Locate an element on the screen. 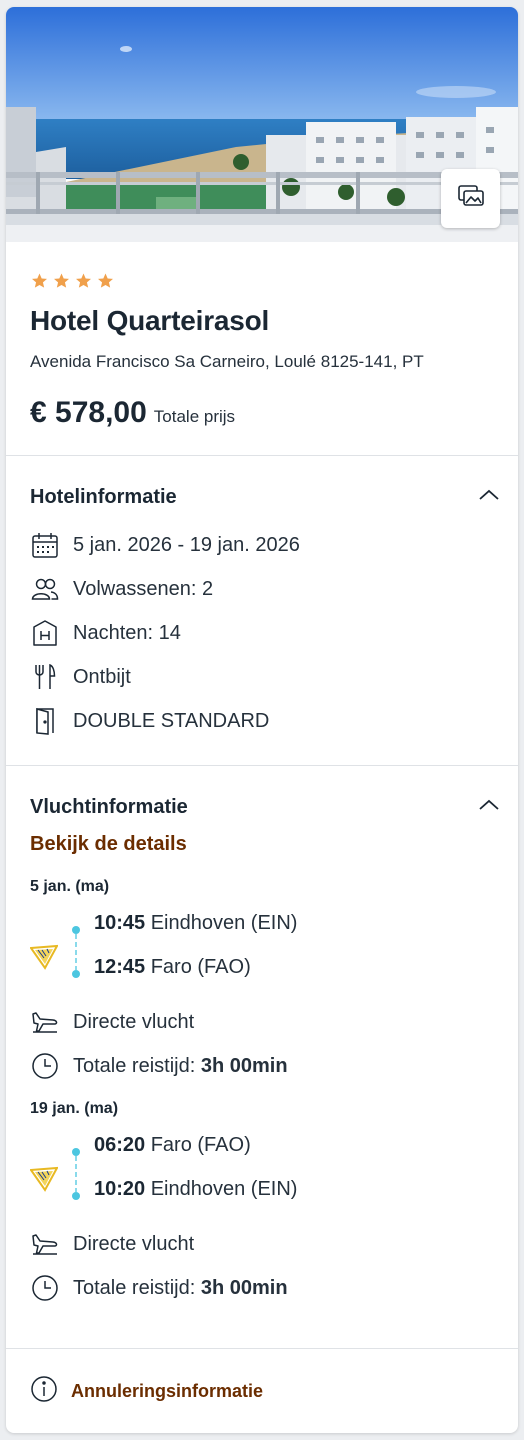 The width and height of the screenshot is (524, 1440). cutlery-icon is located at coordinates (45, 677).